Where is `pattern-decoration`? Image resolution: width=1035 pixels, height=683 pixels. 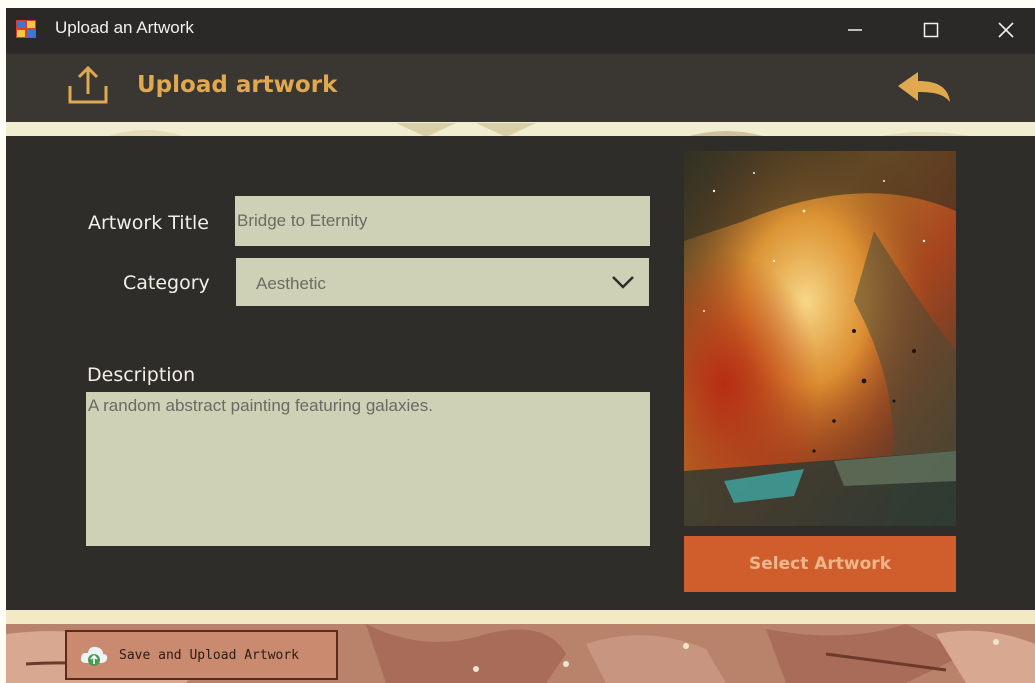 pattern-decoration is located at coordinates (540, 129).